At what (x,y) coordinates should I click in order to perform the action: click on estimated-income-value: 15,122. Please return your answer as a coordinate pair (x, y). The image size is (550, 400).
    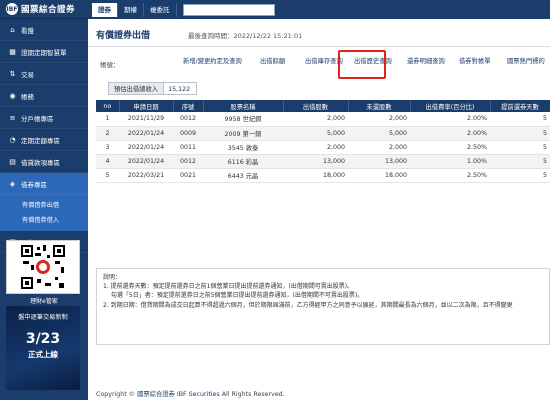
    Looking at the image, I should click on (181, 88).